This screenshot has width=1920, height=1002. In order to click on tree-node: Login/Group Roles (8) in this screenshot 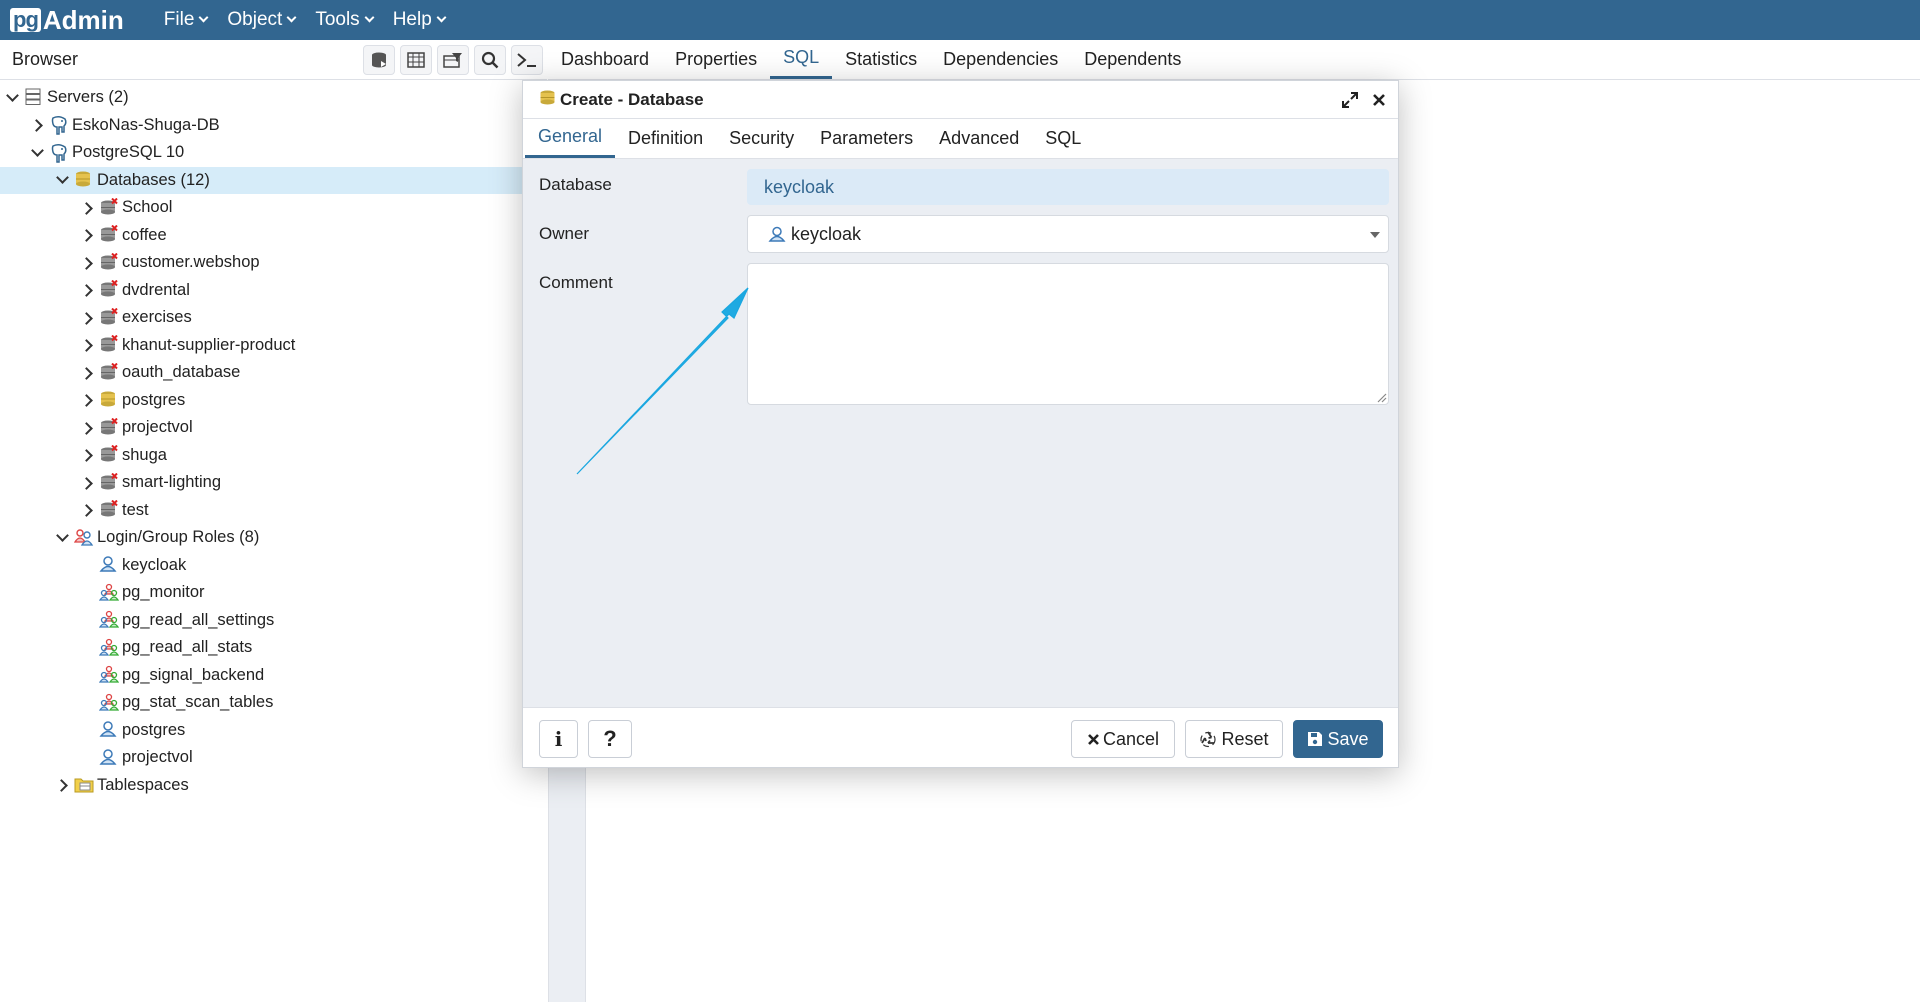, I will do `click(155, 537)`.